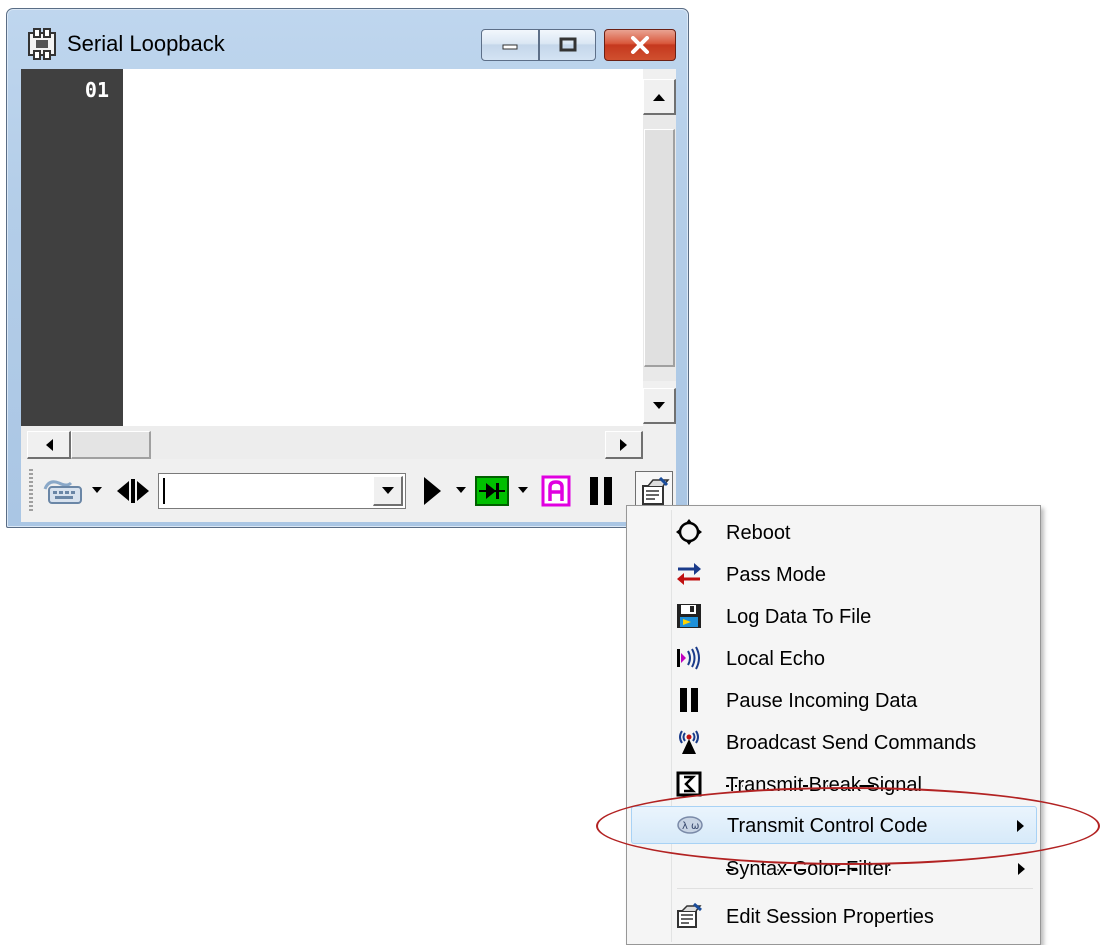 The width and height of the screenshot is (1100, 945). Describe the element at coordinates (432, 491) in the screenshot. I see `send-play-icon` at that location.